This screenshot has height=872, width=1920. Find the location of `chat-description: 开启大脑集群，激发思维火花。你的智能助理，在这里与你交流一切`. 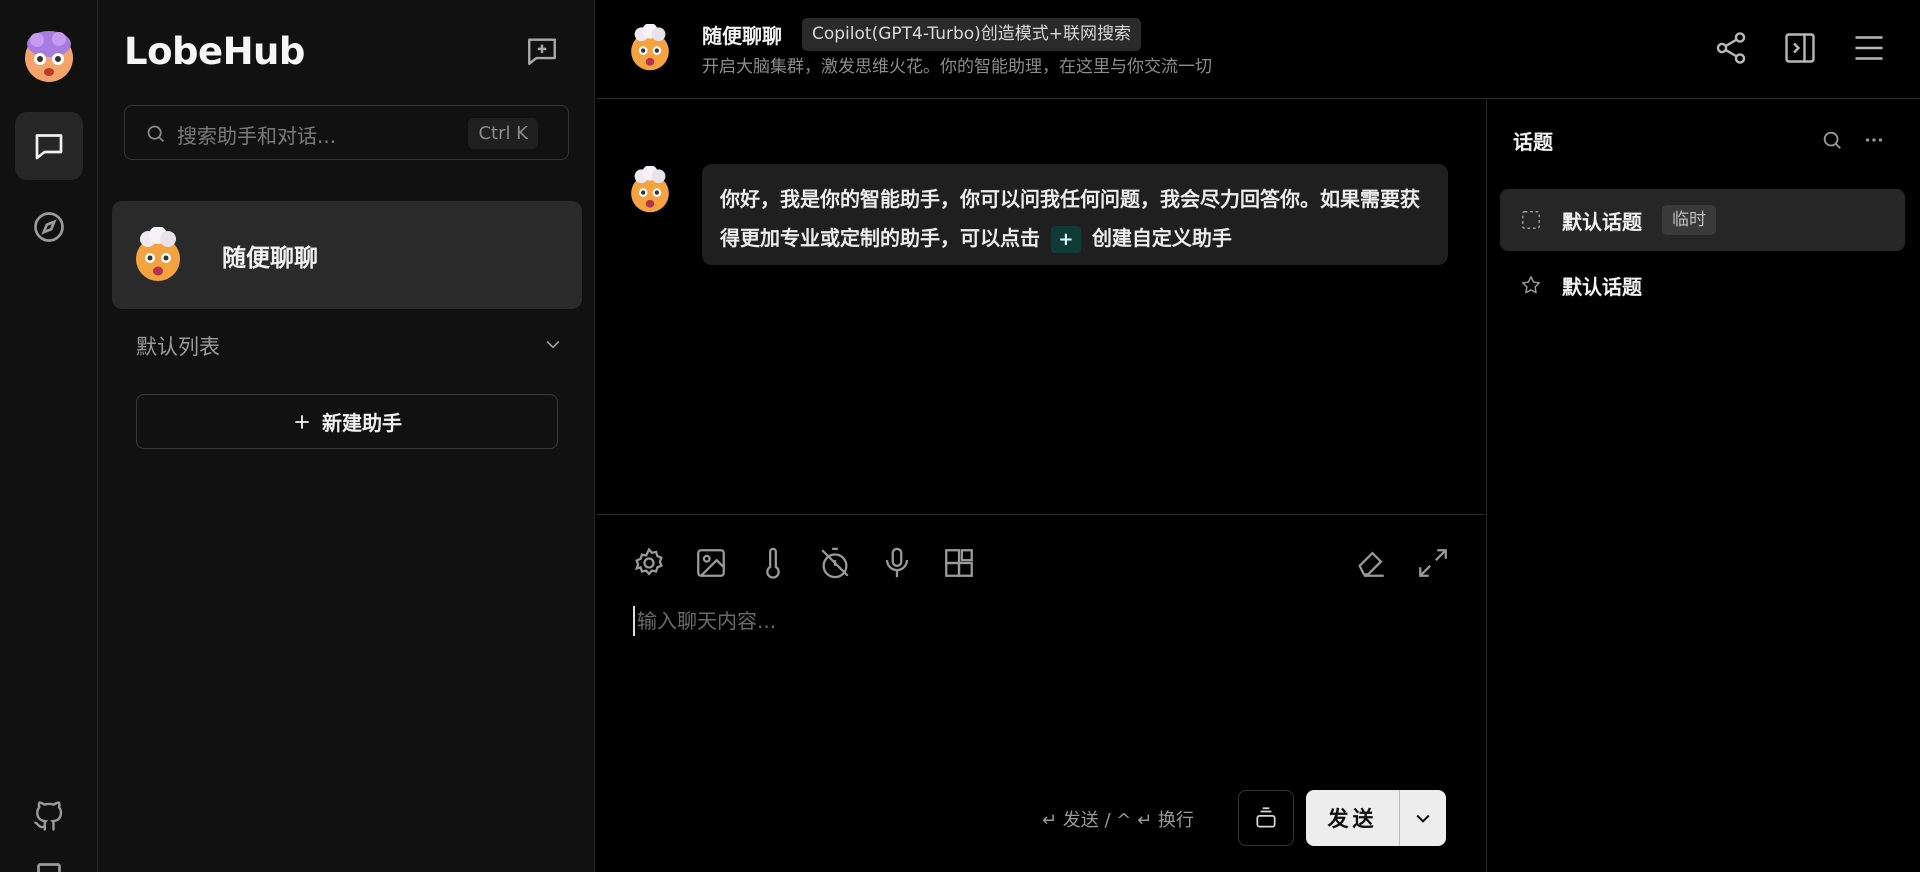

chat-description: 开启大脑集群，激发思维火花。你的智能助理，在这里与你交流一切 is located at coordinates (957, 67).